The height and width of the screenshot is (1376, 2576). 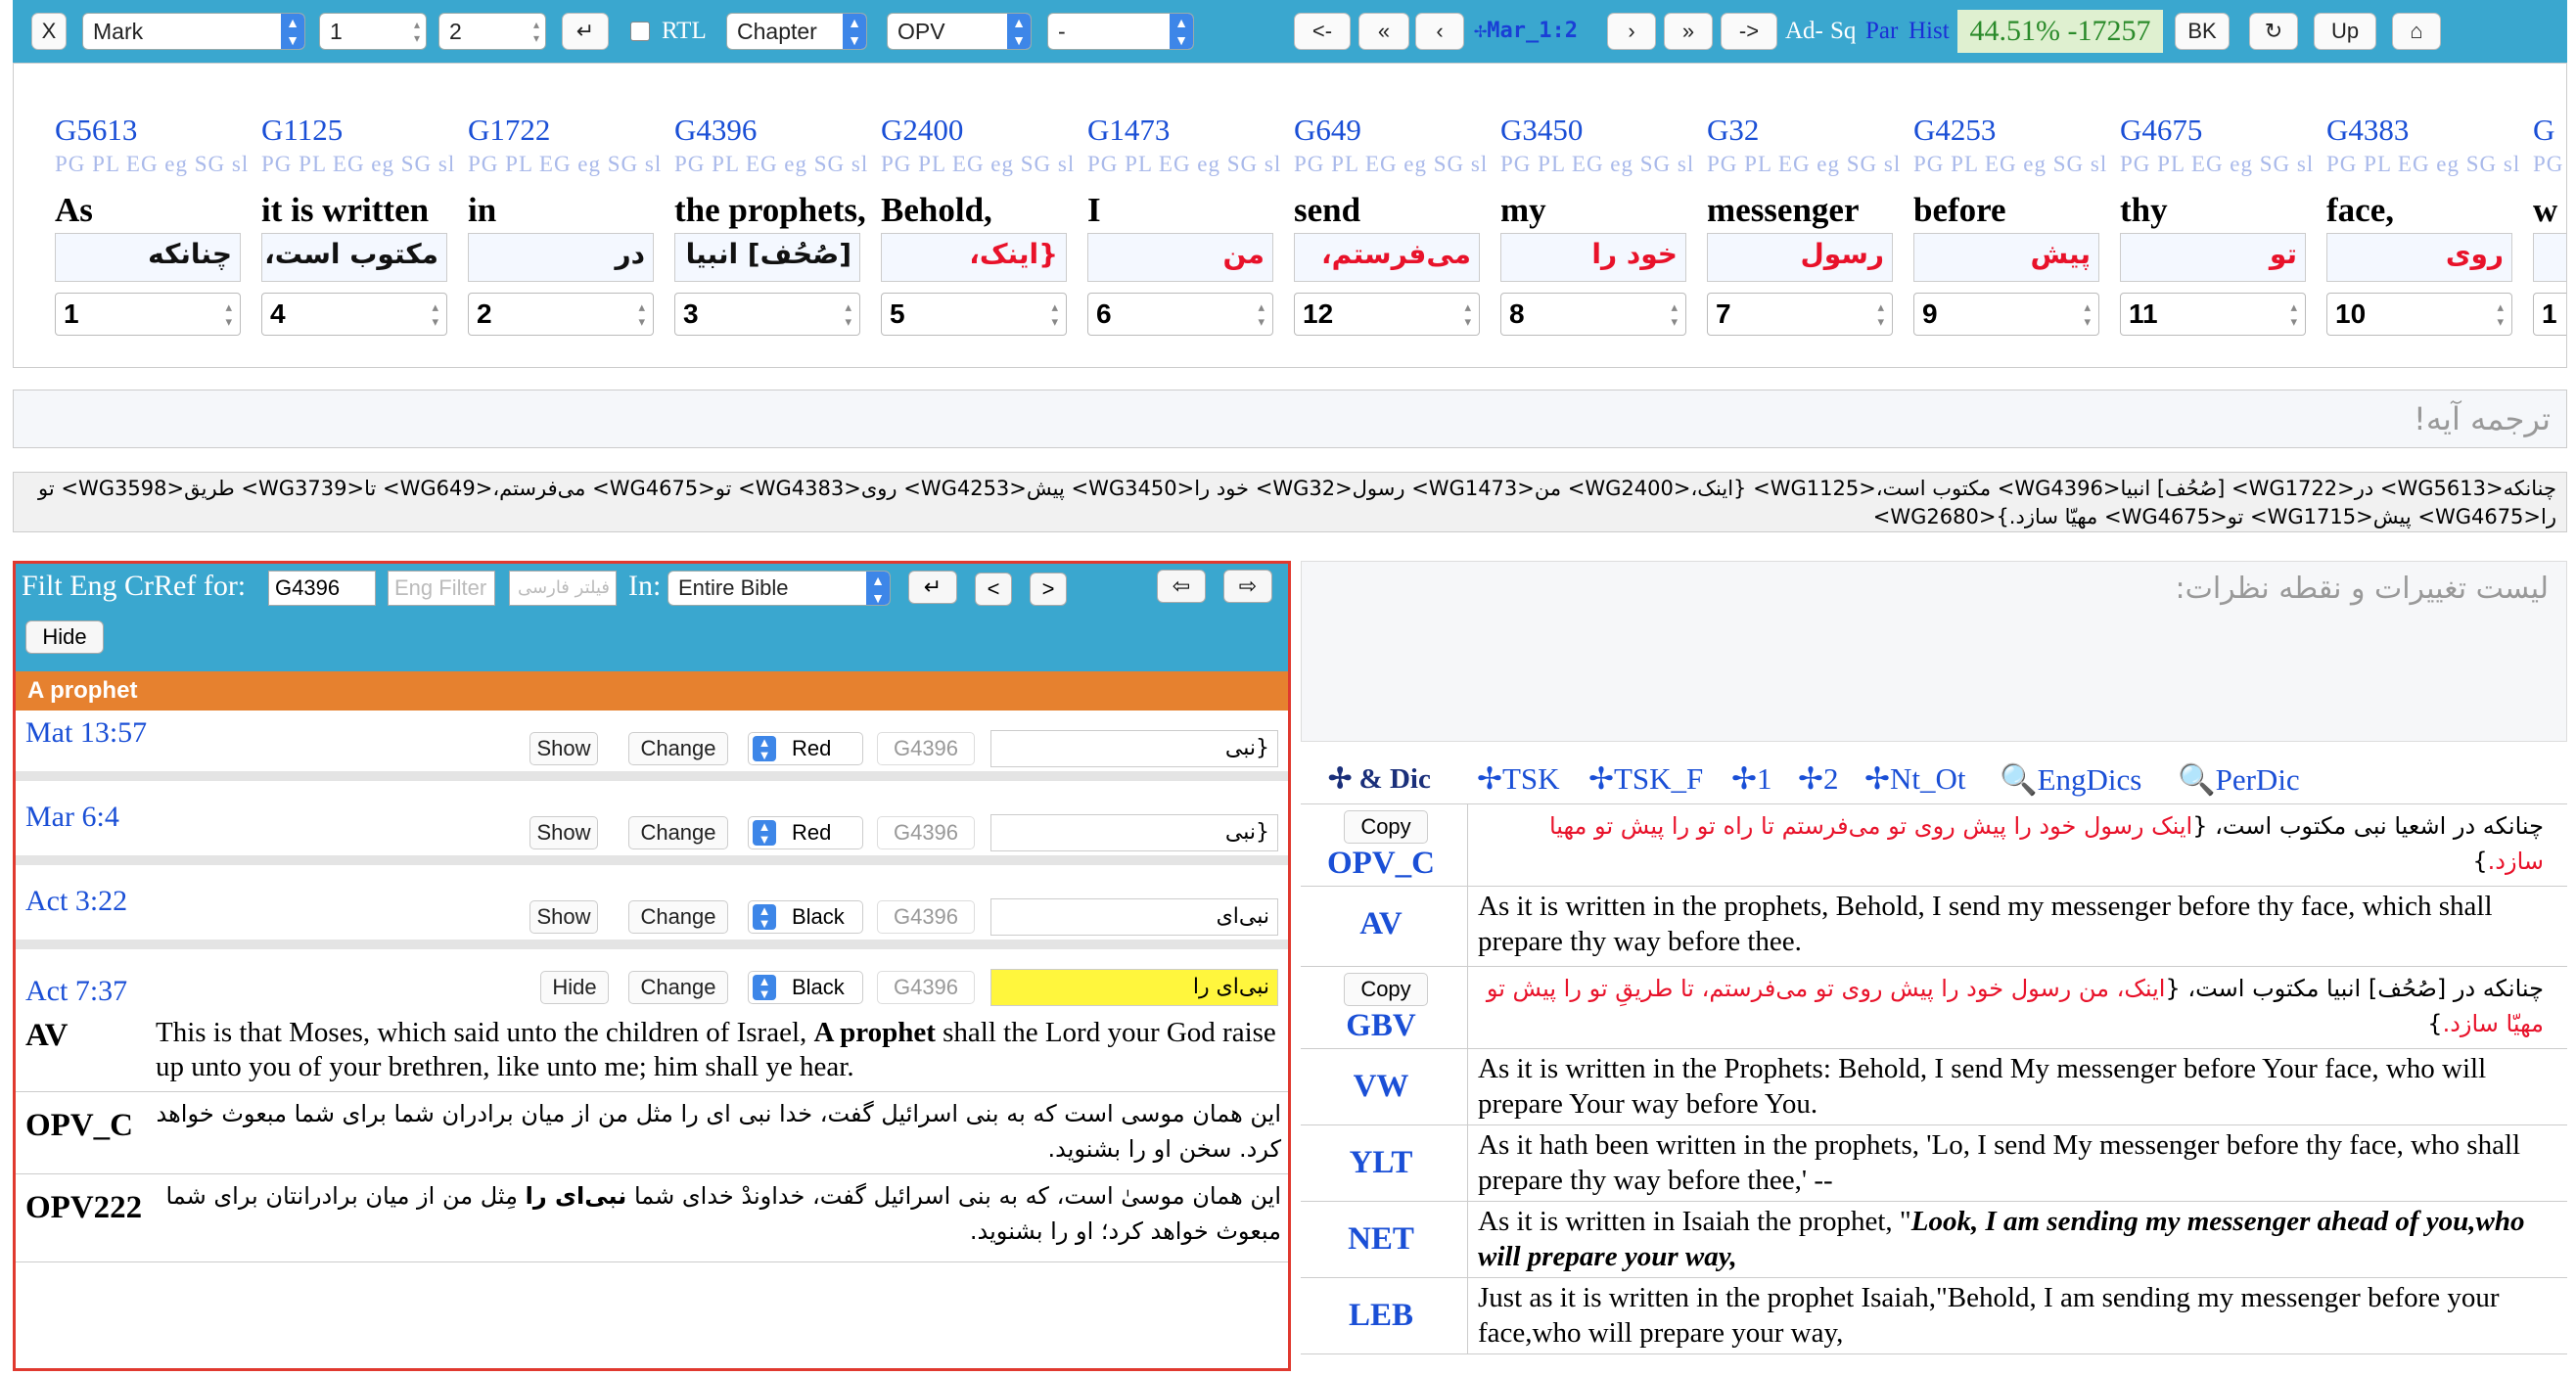 What do you see at coordinates (1384, 31) in the screenshot?
I see `first-button: «` at bounding box center [1384, 31].